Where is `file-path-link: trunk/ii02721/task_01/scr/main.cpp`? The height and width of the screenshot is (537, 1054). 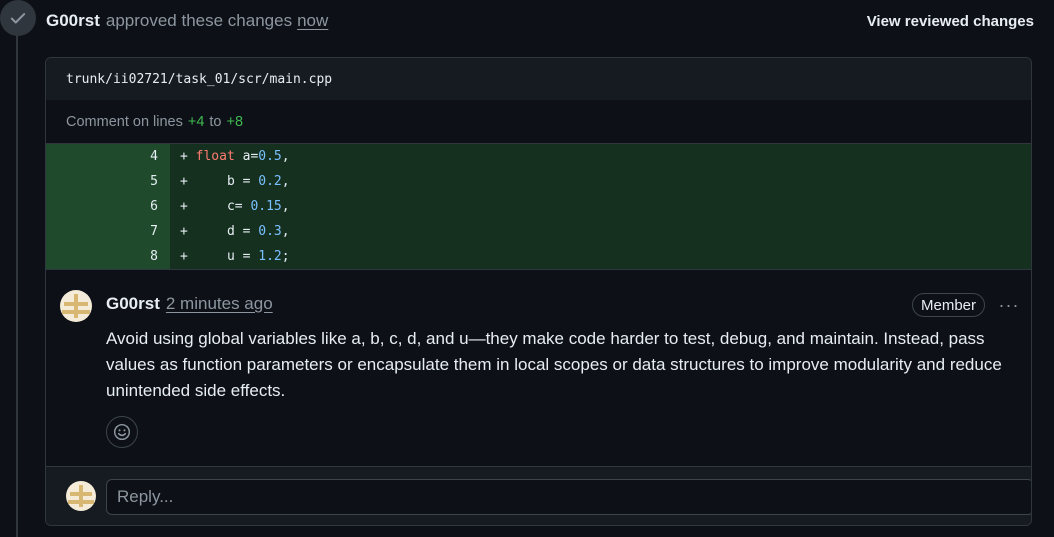 file-path-link: trunk/ii02721/task_01/scr/main.cpp is located at coordinates (199, 79).